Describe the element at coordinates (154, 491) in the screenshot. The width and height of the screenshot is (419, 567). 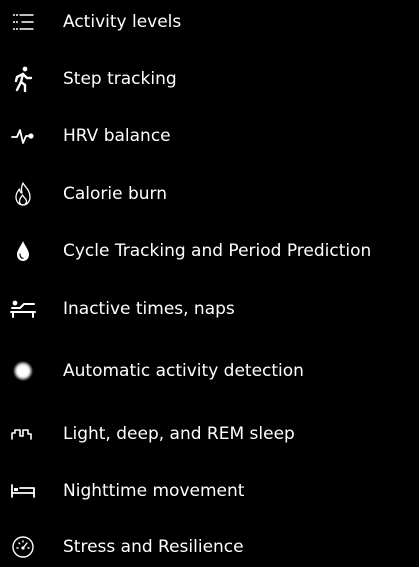
I see `feature-label: Nighttime movement` at that location.